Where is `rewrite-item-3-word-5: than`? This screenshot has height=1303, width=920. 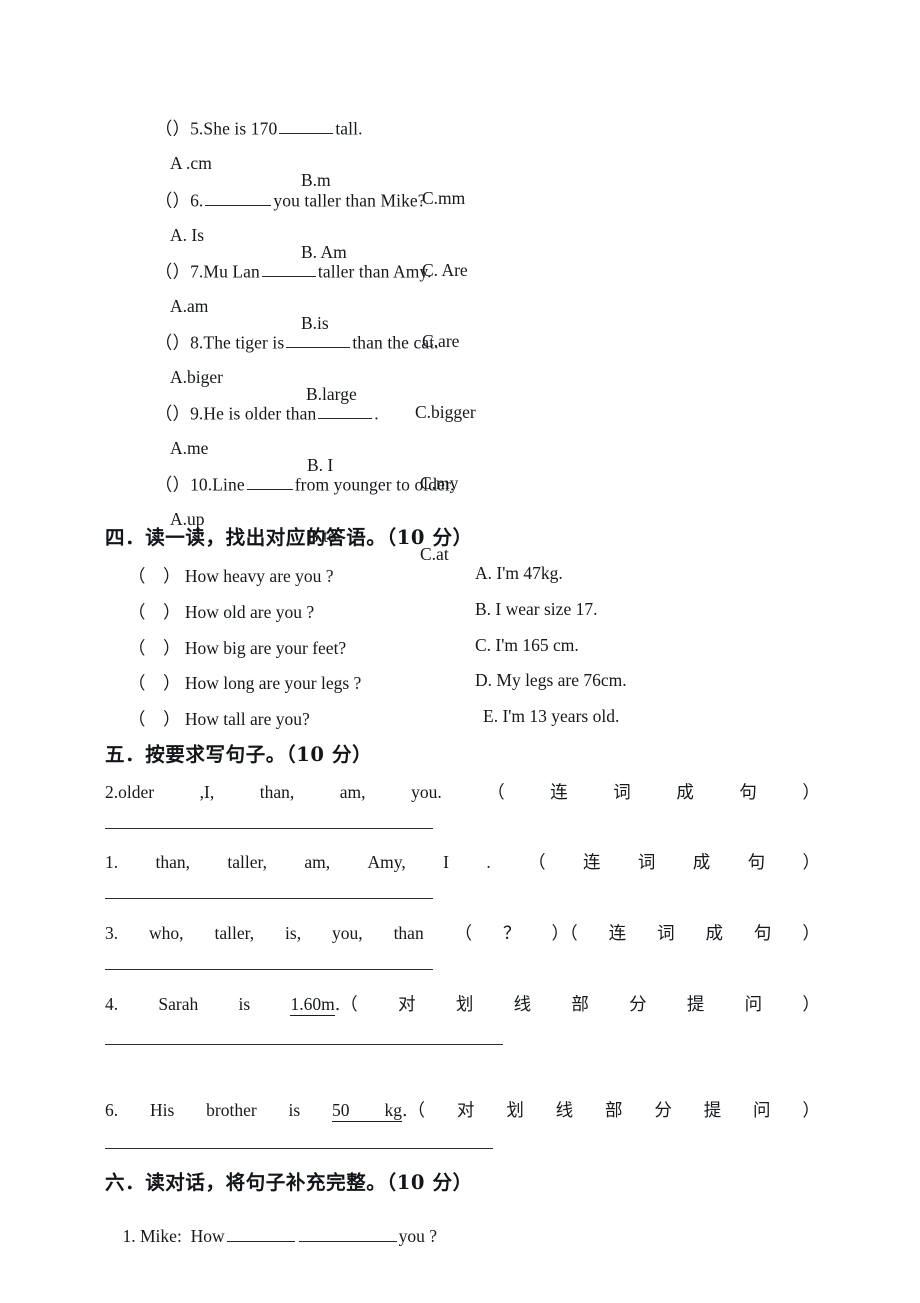 rewrite-item-3-word-5: than is located at coordinates (408, 933).